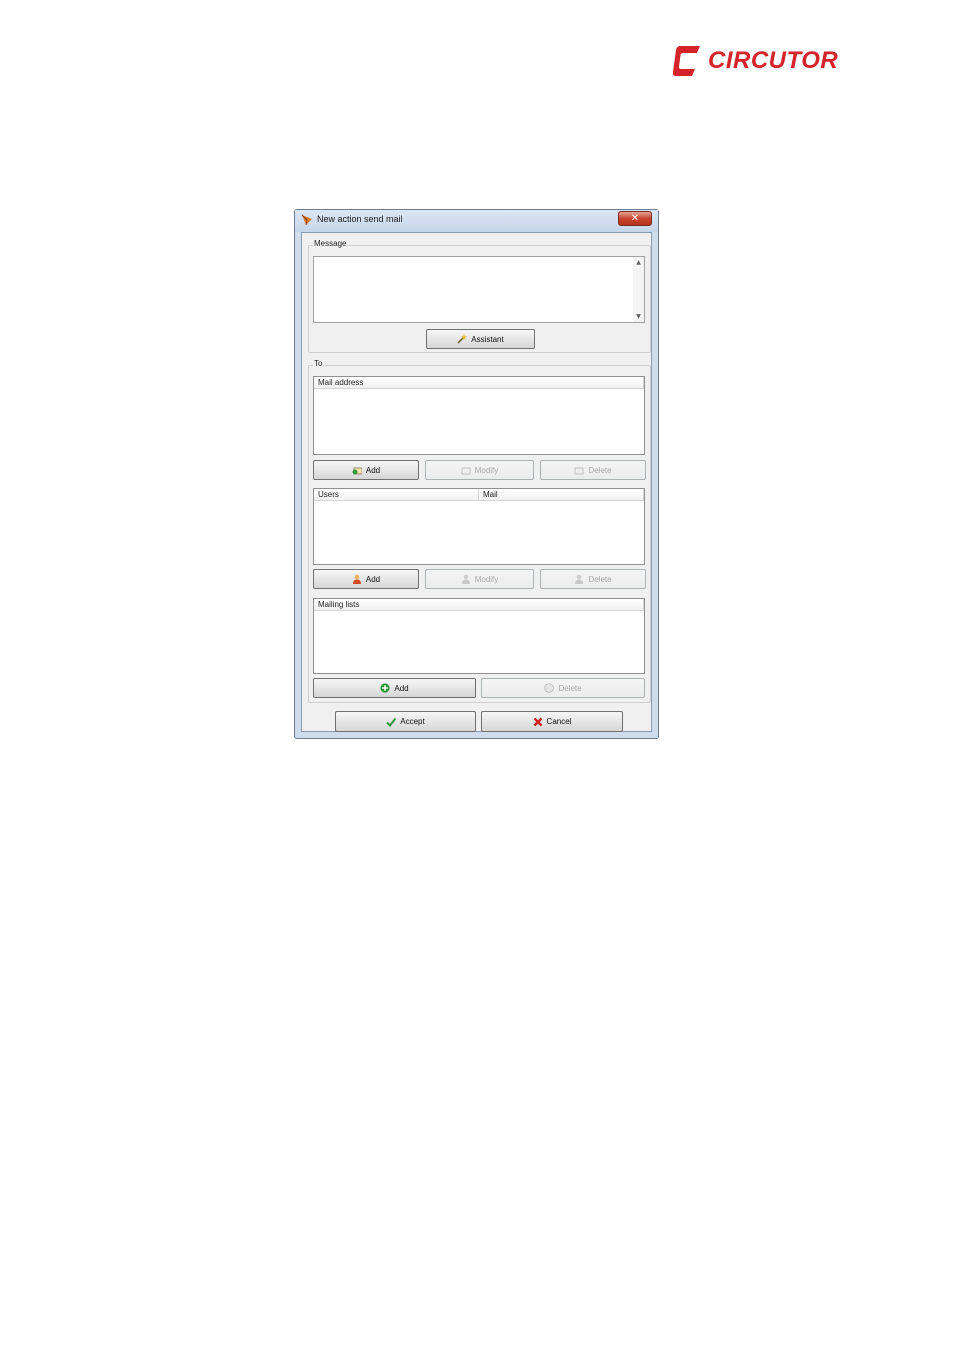  What do you see at coordinates (373, 470) in the screenshot?
I see `add-mail-address-label: Add` at bounding box center [373, 470].